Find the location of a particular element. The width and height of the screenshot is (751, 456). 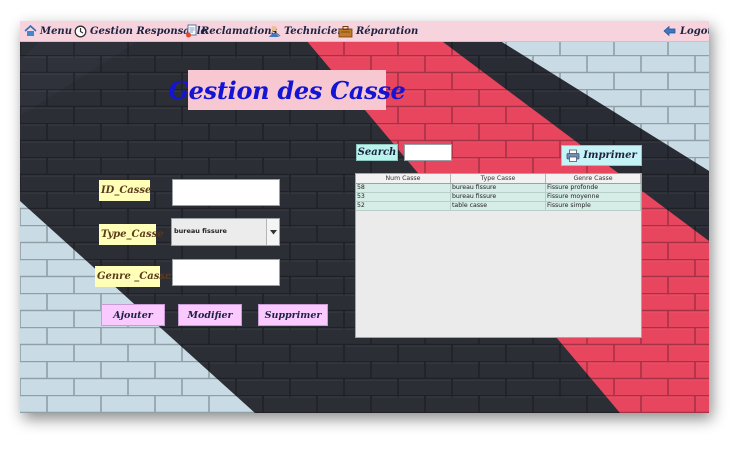

table-cell: 58 is located at coordinates (403, 188).